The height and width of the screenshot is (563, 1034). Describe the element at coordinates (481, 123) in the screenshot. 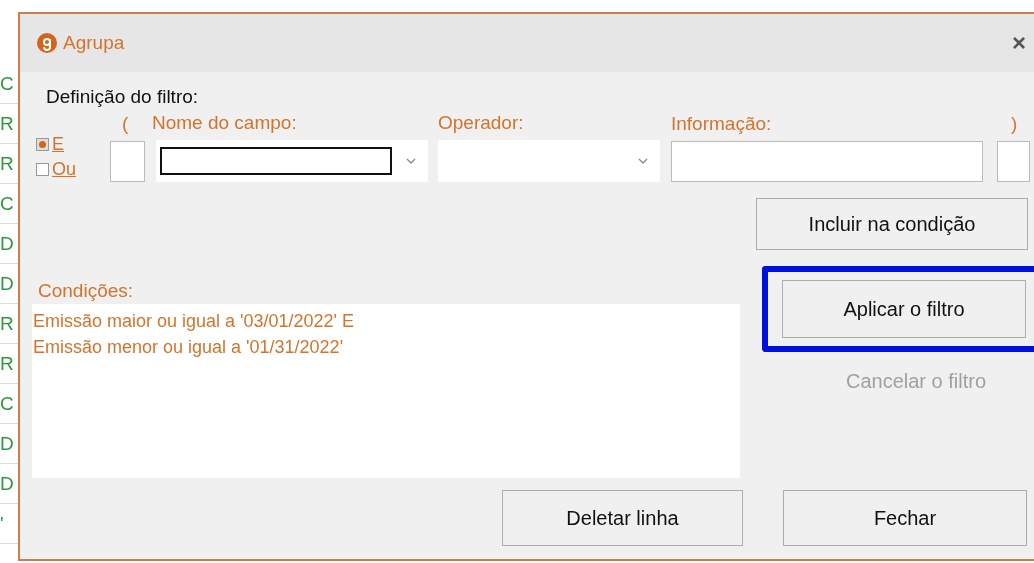

I see `operator-label: Operador:` at that location.